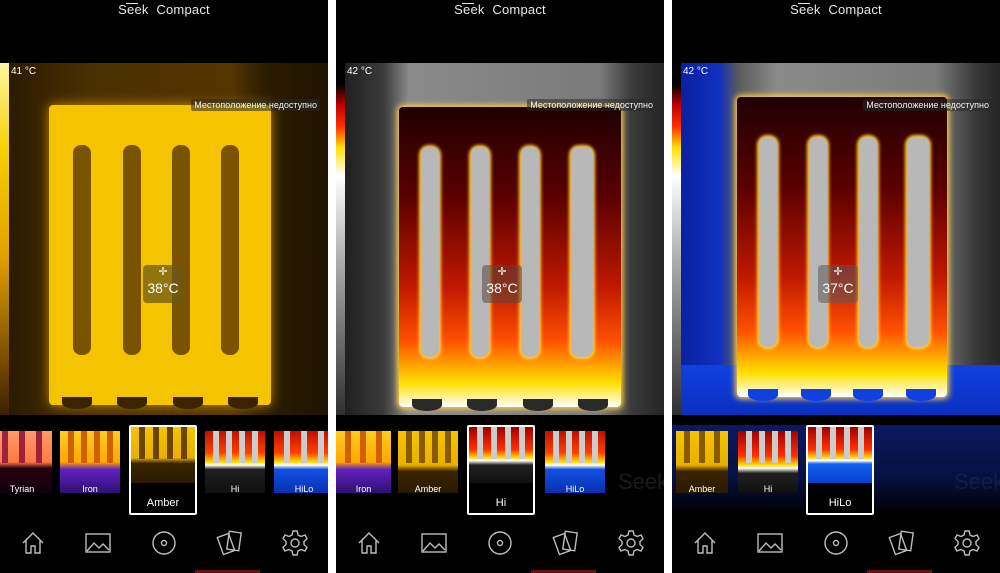 The width and height of the screenshot is (1000, 573). I want to click on spot-temp: 37°C, so click(838, 288).